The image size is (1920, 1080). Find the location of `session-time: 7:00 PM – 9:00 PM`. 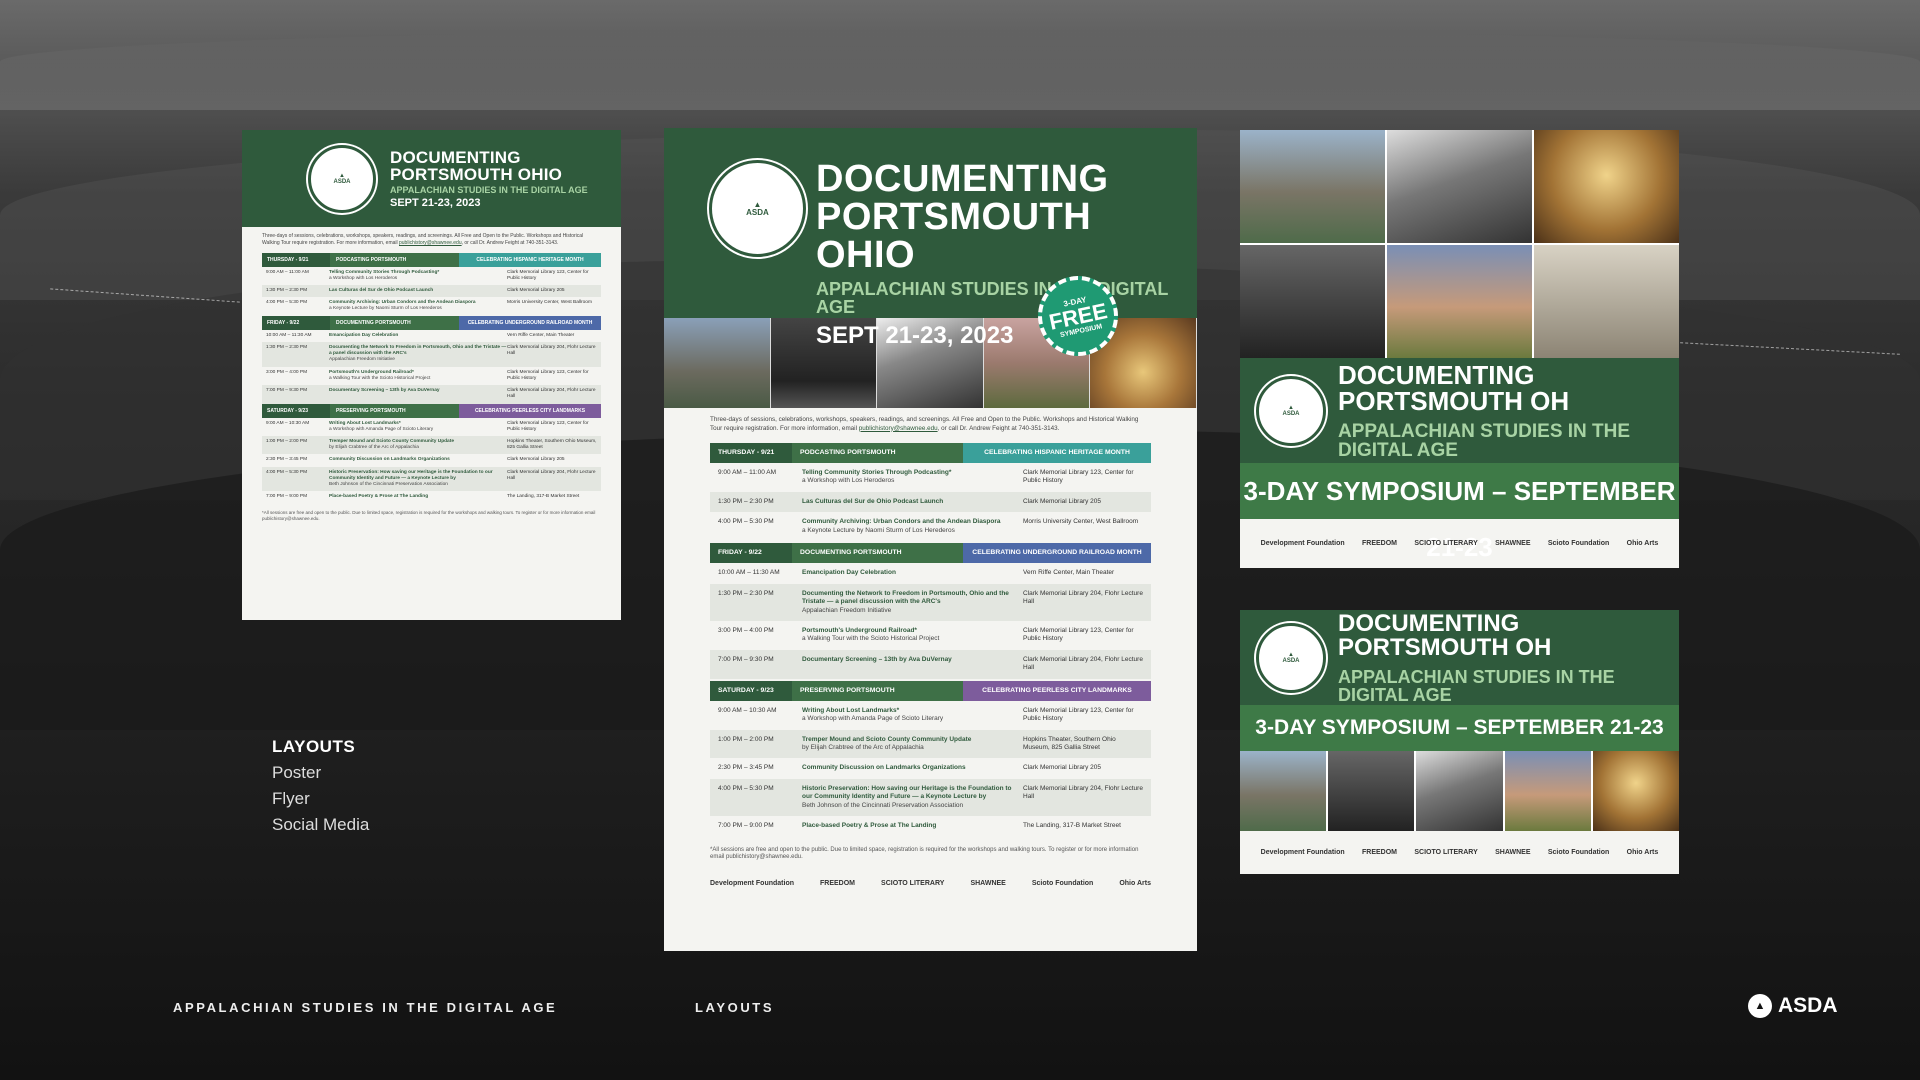

session-time: 7:00 PM – 9:00 PM is located at coordinates (287, 497).